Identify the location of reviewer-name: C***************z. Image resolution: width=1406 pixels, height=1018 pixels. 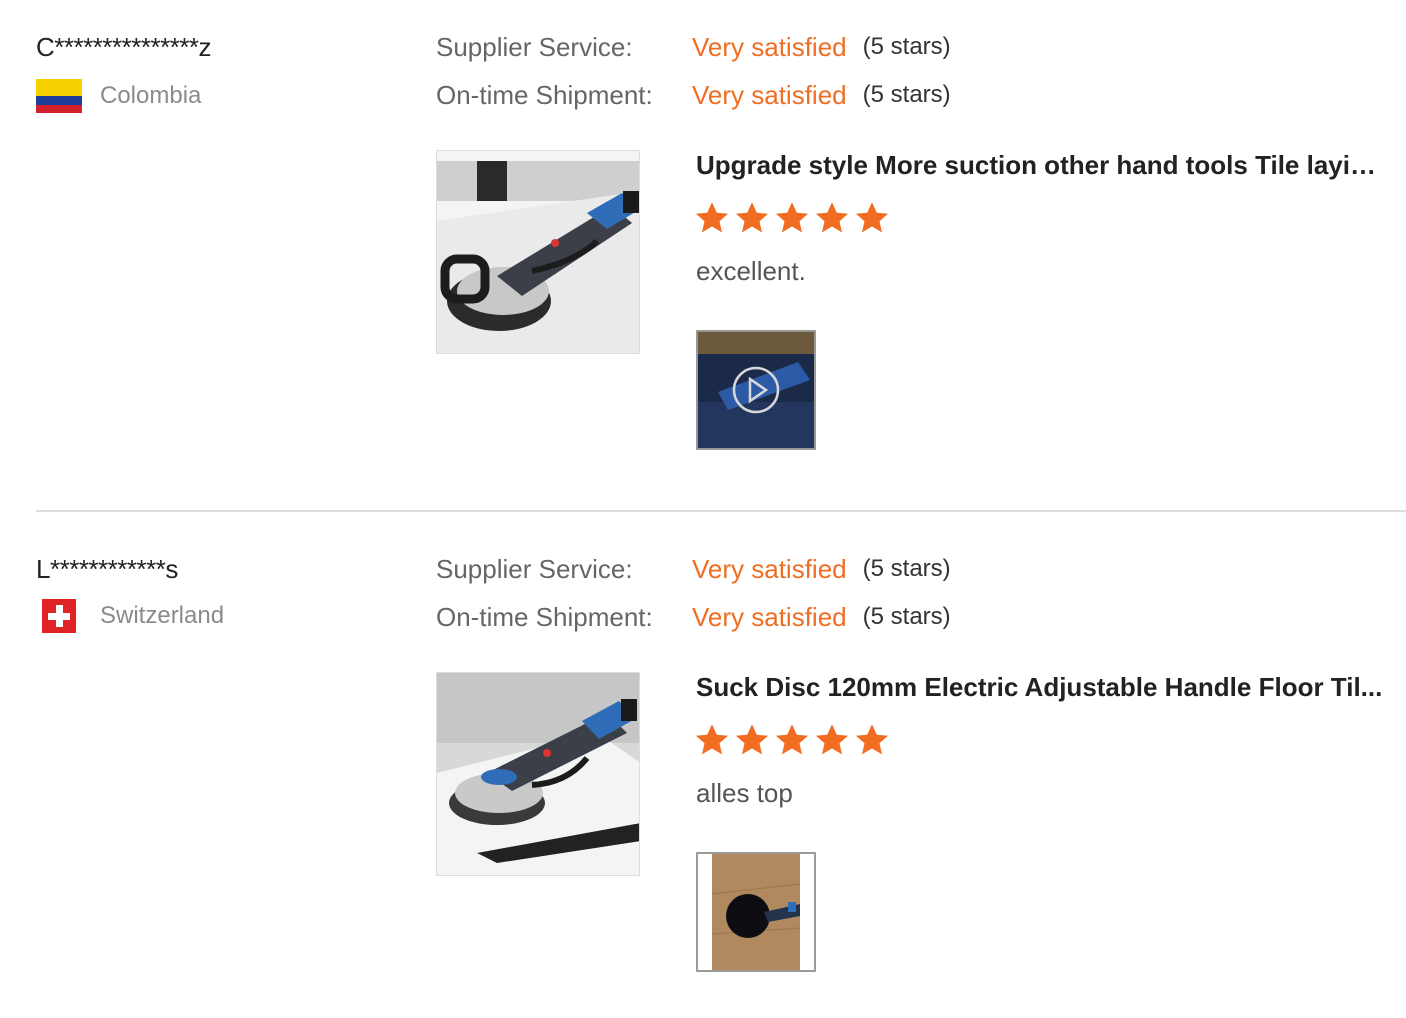
(124, 47).